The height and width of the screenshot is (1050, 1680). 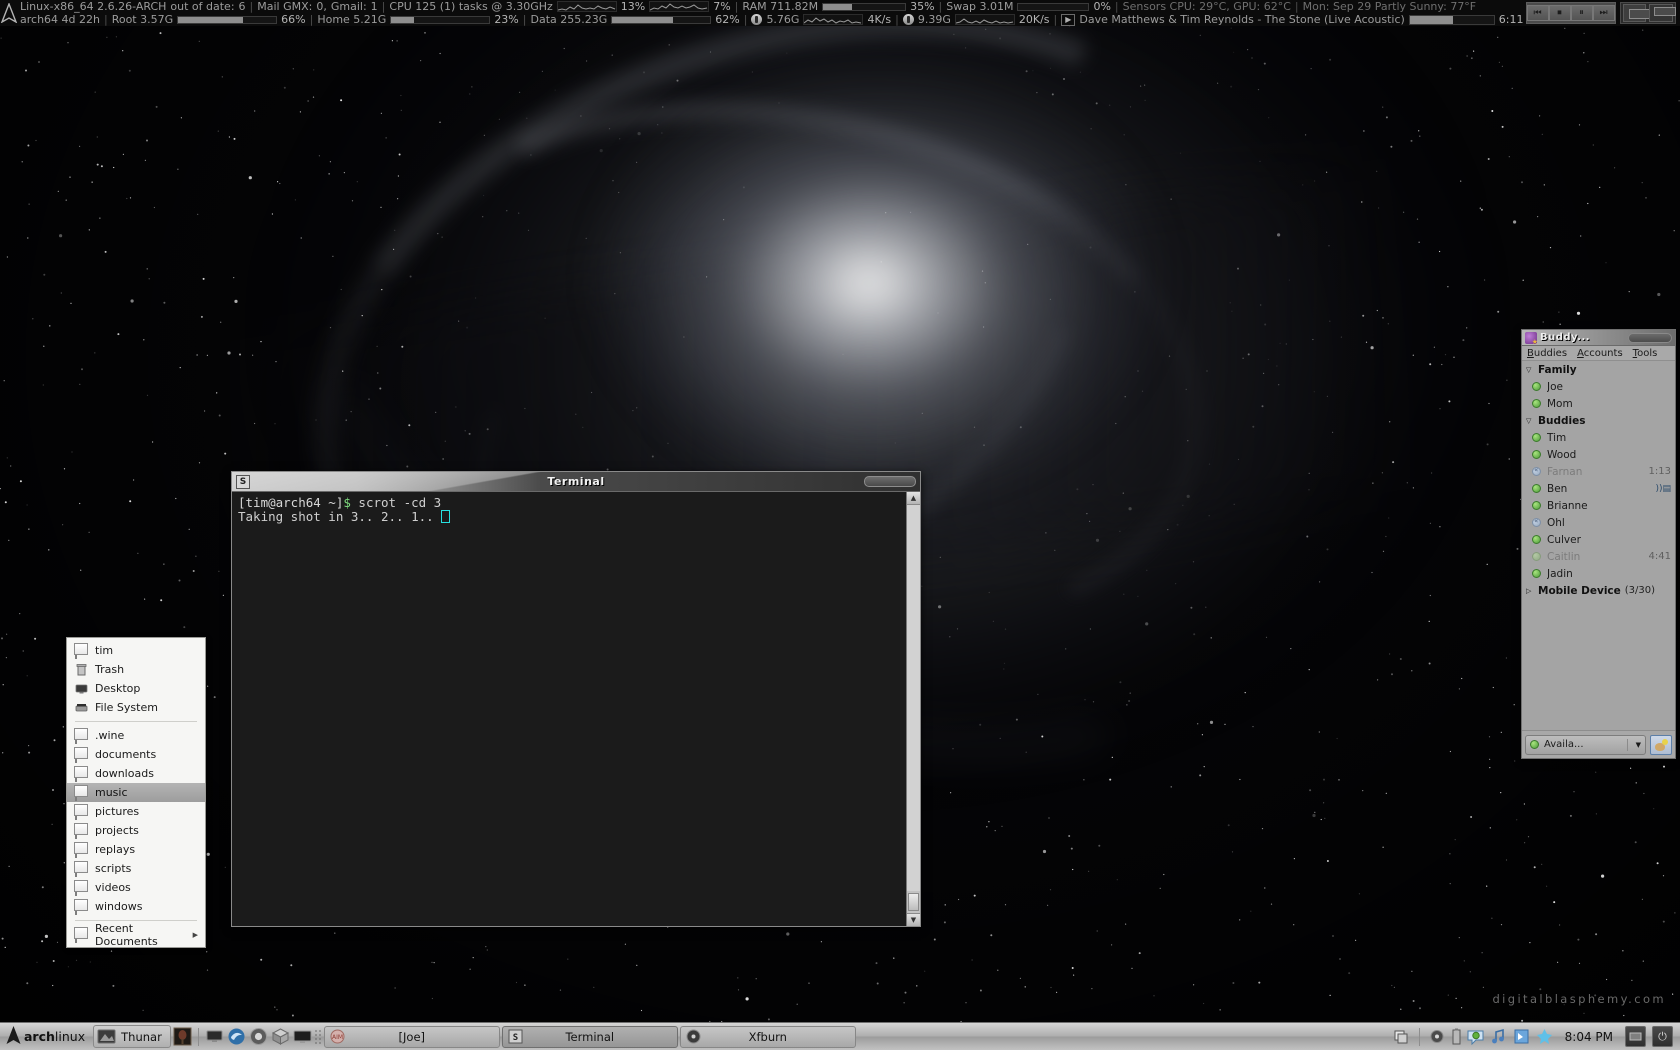 I want to click on buddy-list-minimize-button, so click(x=1650, y=338).